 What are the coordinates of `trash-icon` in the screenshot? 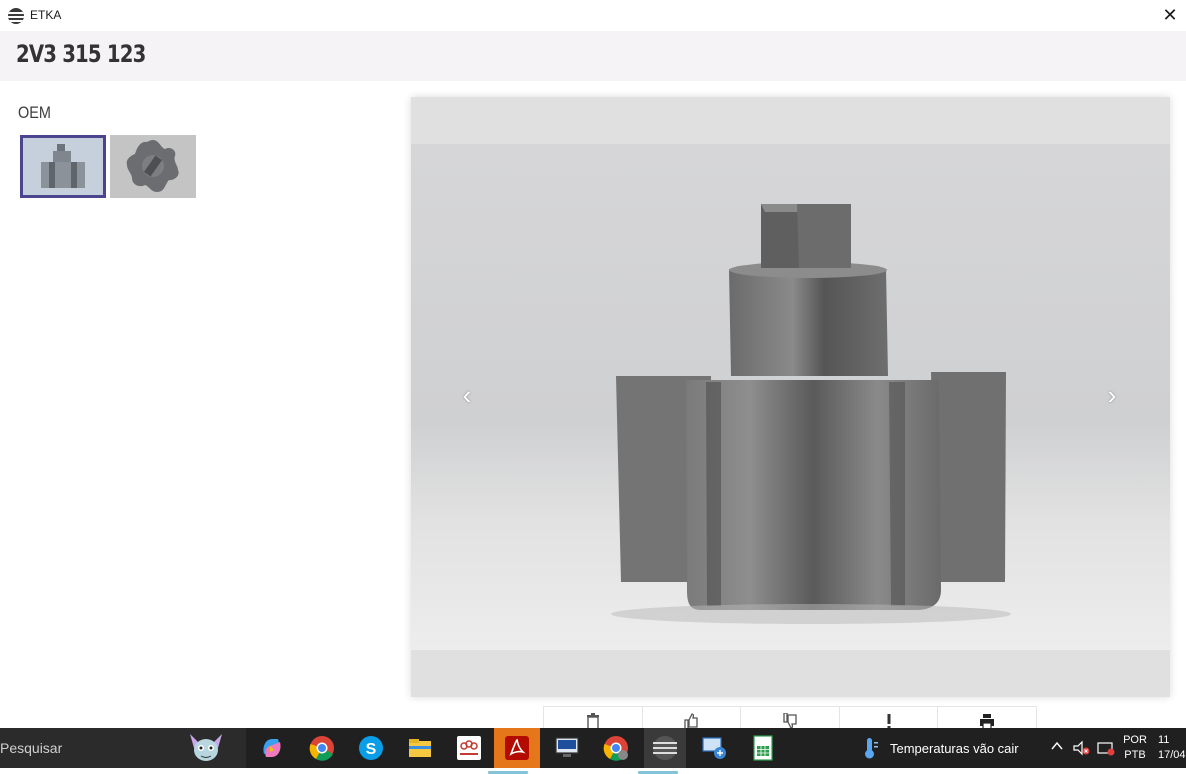 It's located at (592, 720).